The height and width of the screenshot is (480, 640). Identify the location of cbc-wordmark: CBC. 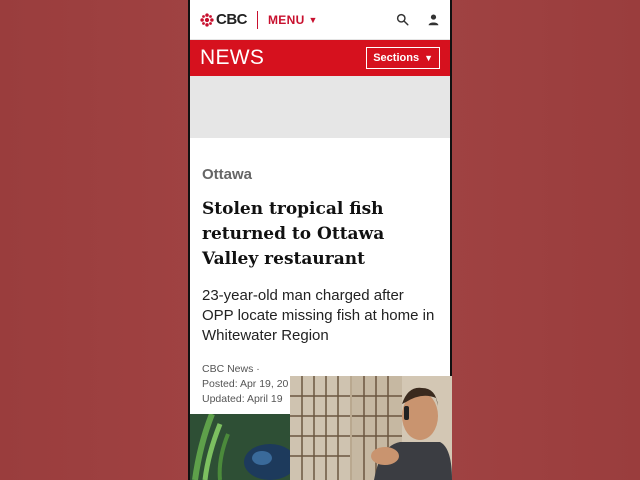
(232, 19).